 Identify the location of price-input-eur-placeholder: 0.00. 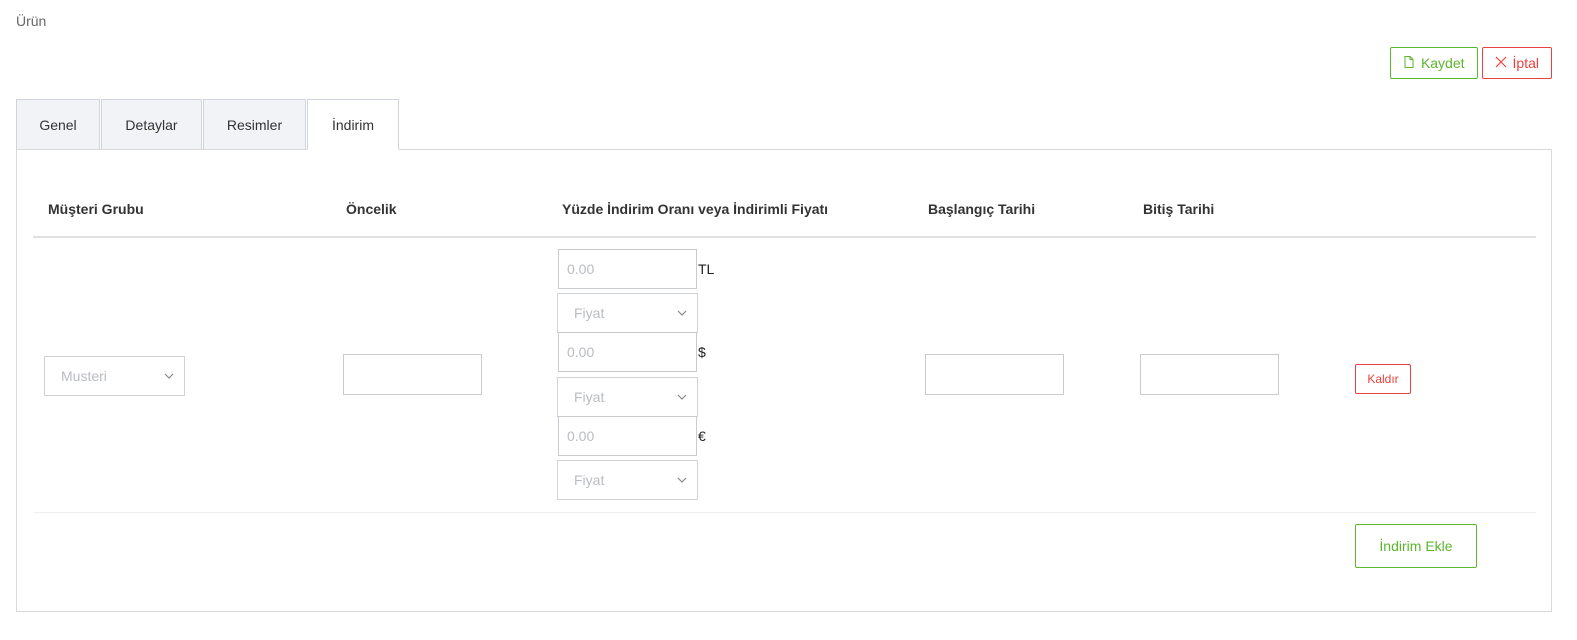
(581, 436).